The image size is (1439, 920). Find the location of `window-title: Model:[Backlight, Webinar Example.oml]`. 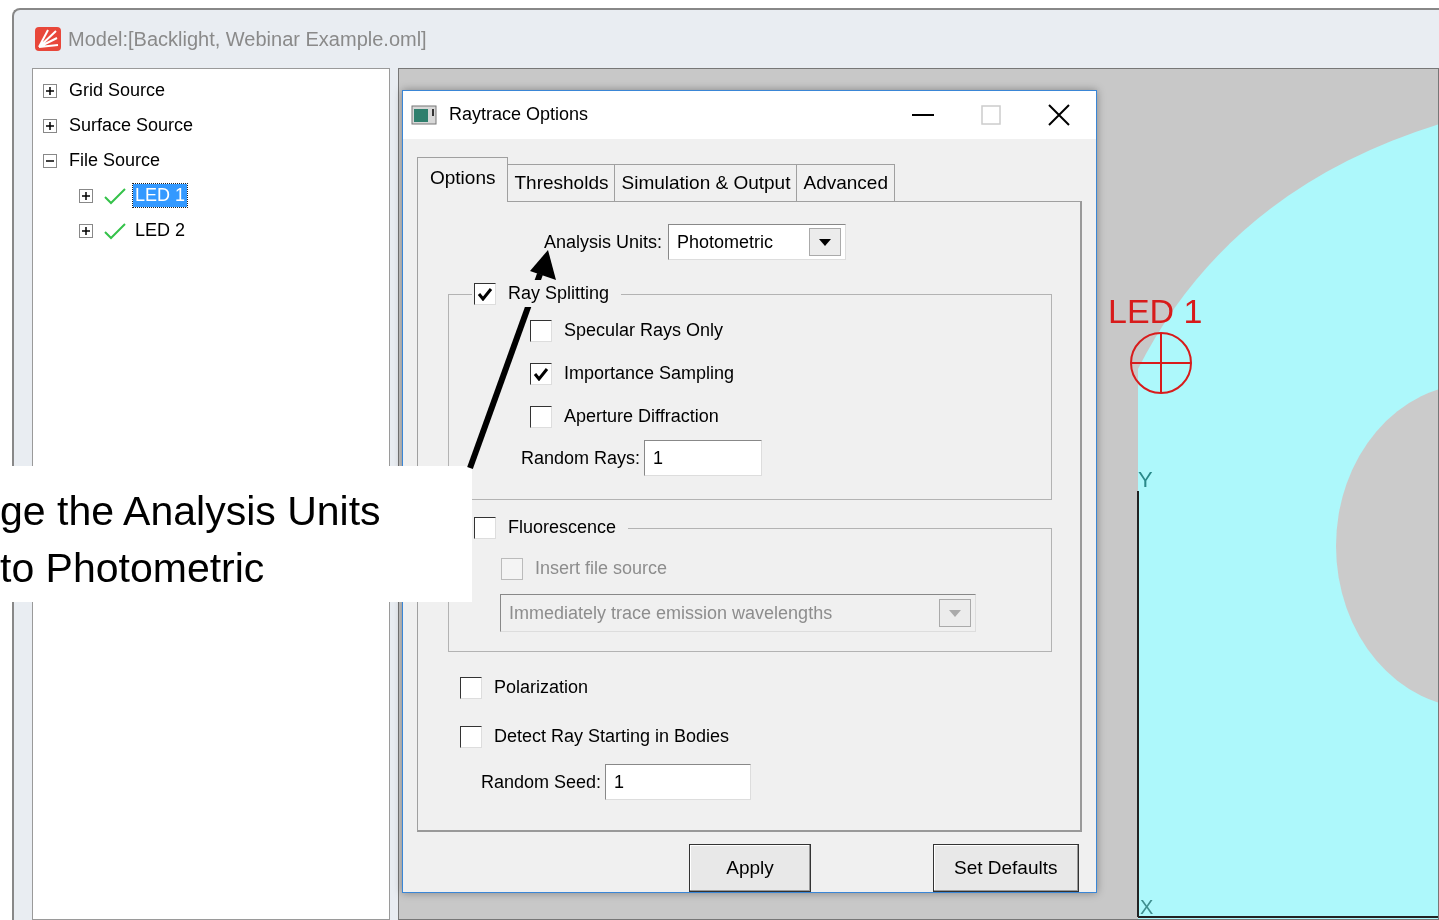

window-title: Model:[Backlight, Webinar Example.oml] is located at coordinates (247, 39).